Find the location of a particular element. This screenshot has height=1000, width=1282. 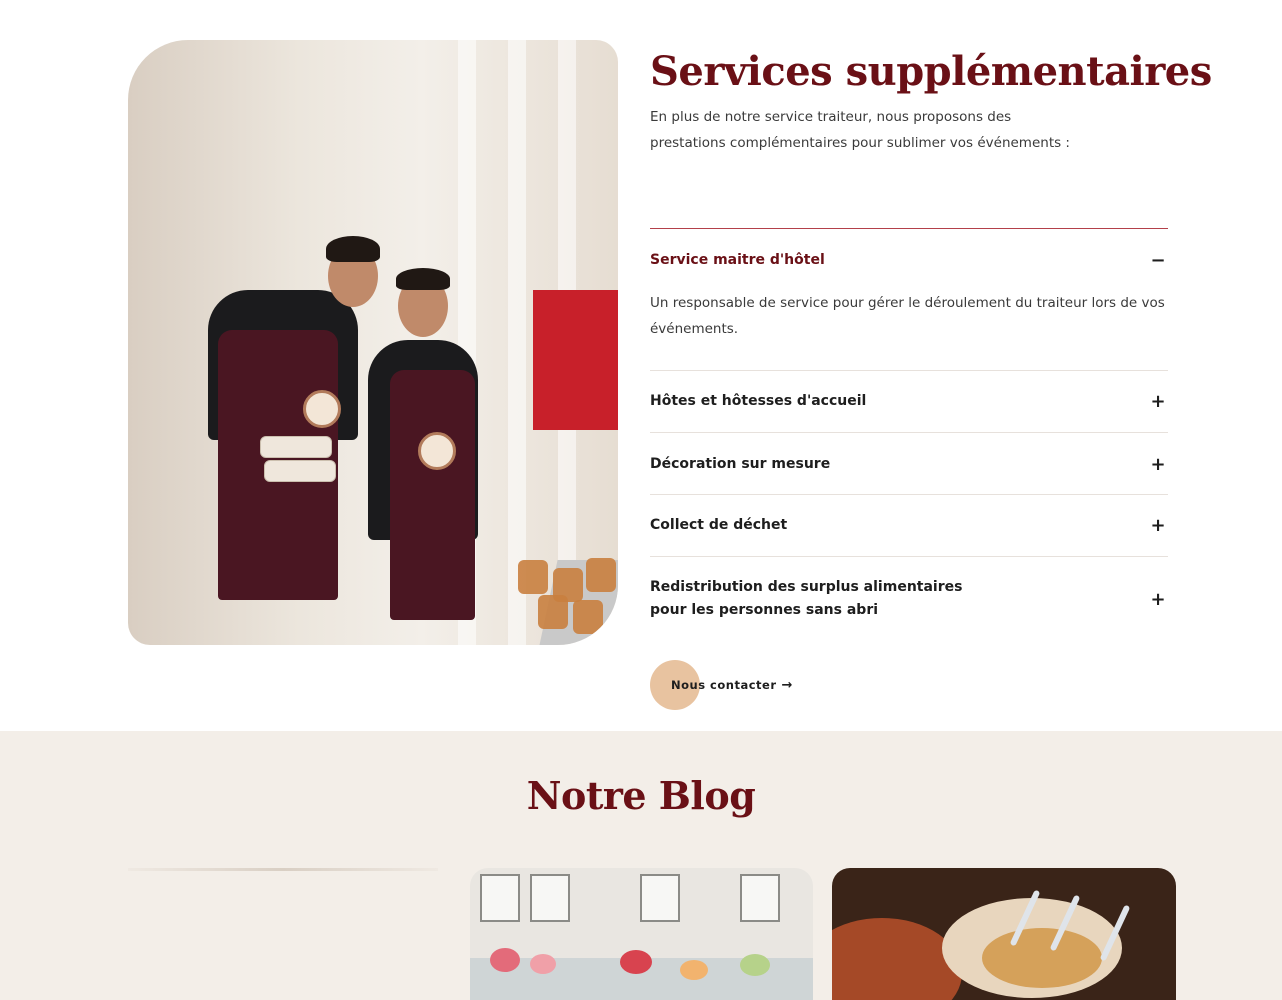

accordion-title: Service maitre d'hôtel is located at coordinates (737, 260).